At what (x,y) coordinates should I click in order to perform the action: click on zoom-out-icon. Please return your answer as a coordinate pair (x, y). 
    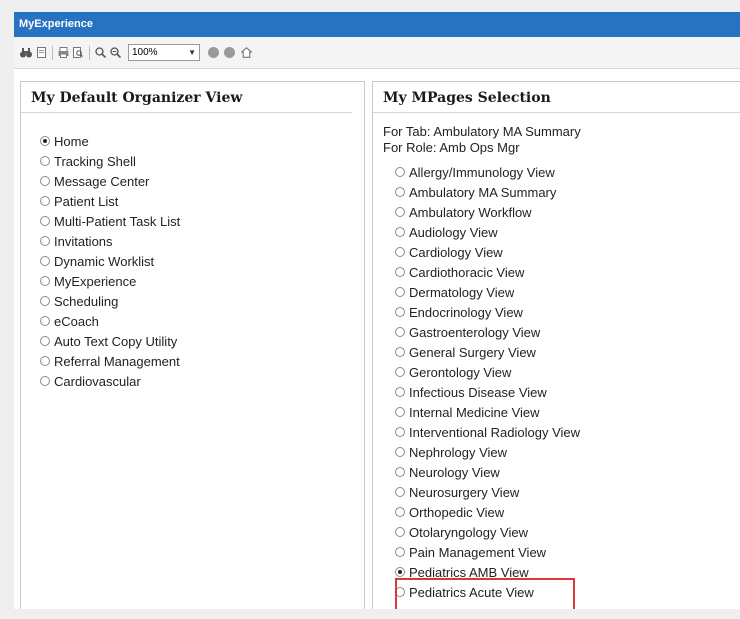
    Looking at the image, I should click on (115, 52).